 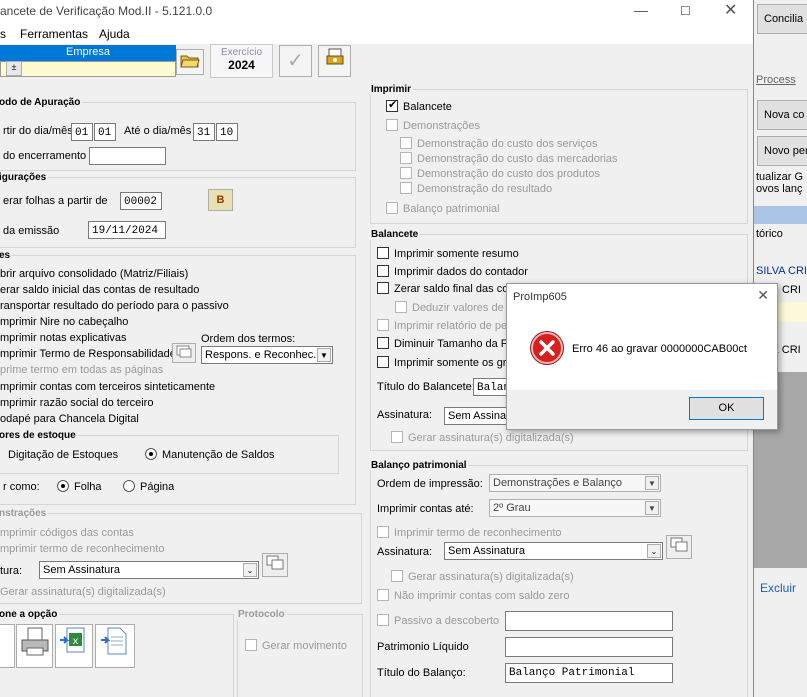 I want to click on close-icon: ✕, so click(x=730, y=10).